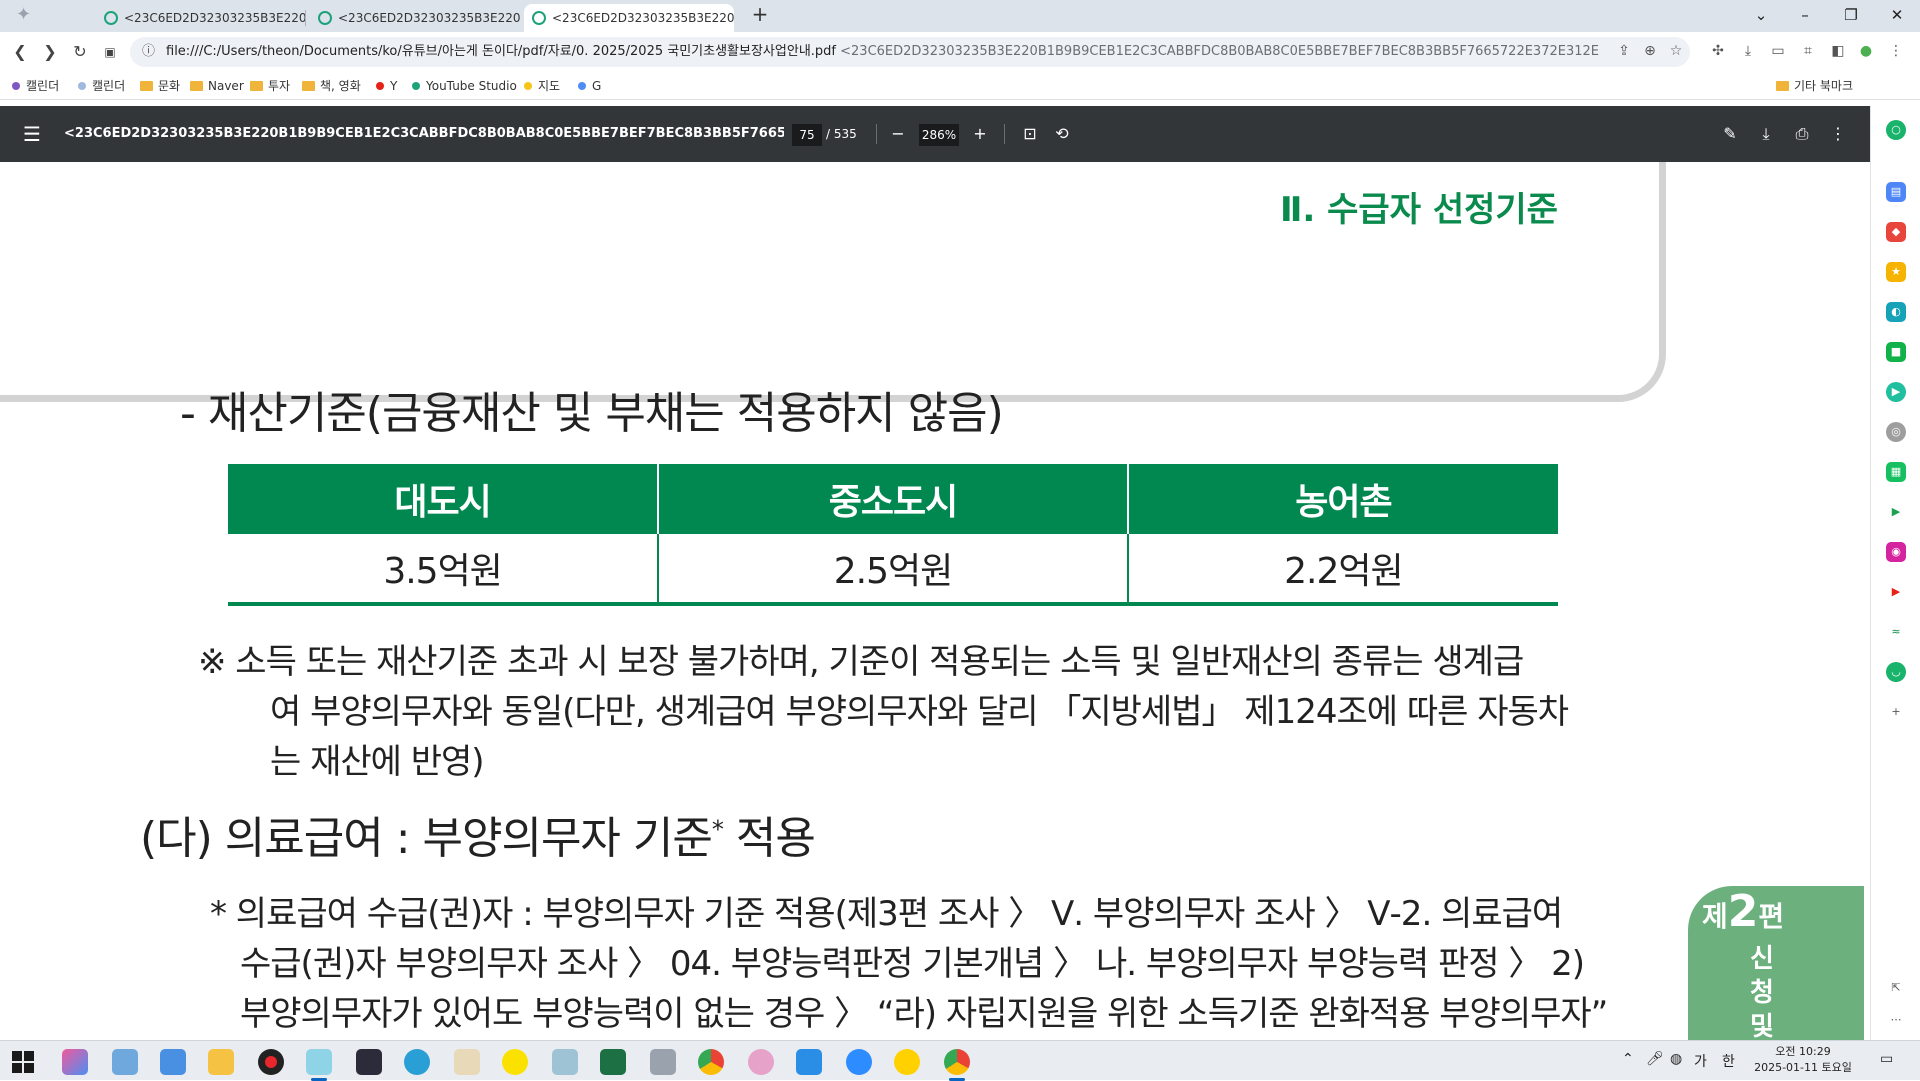  What do you see at coordinates (1896, 272) in the screenshot?
I see `side-app-icon: ★` at bounding box center [1896, 272].